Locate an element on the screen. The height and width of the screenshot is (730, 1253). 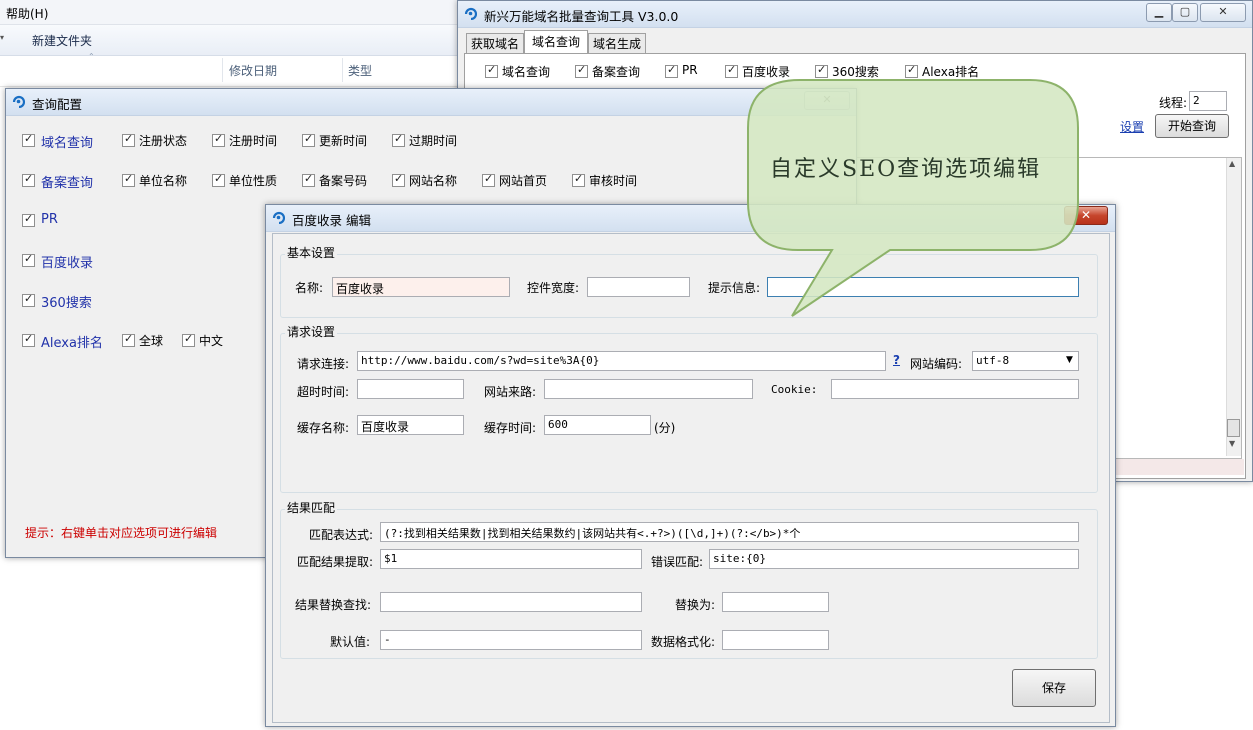
query-main-label: 百度收录 is located at coordinates (67, 261).